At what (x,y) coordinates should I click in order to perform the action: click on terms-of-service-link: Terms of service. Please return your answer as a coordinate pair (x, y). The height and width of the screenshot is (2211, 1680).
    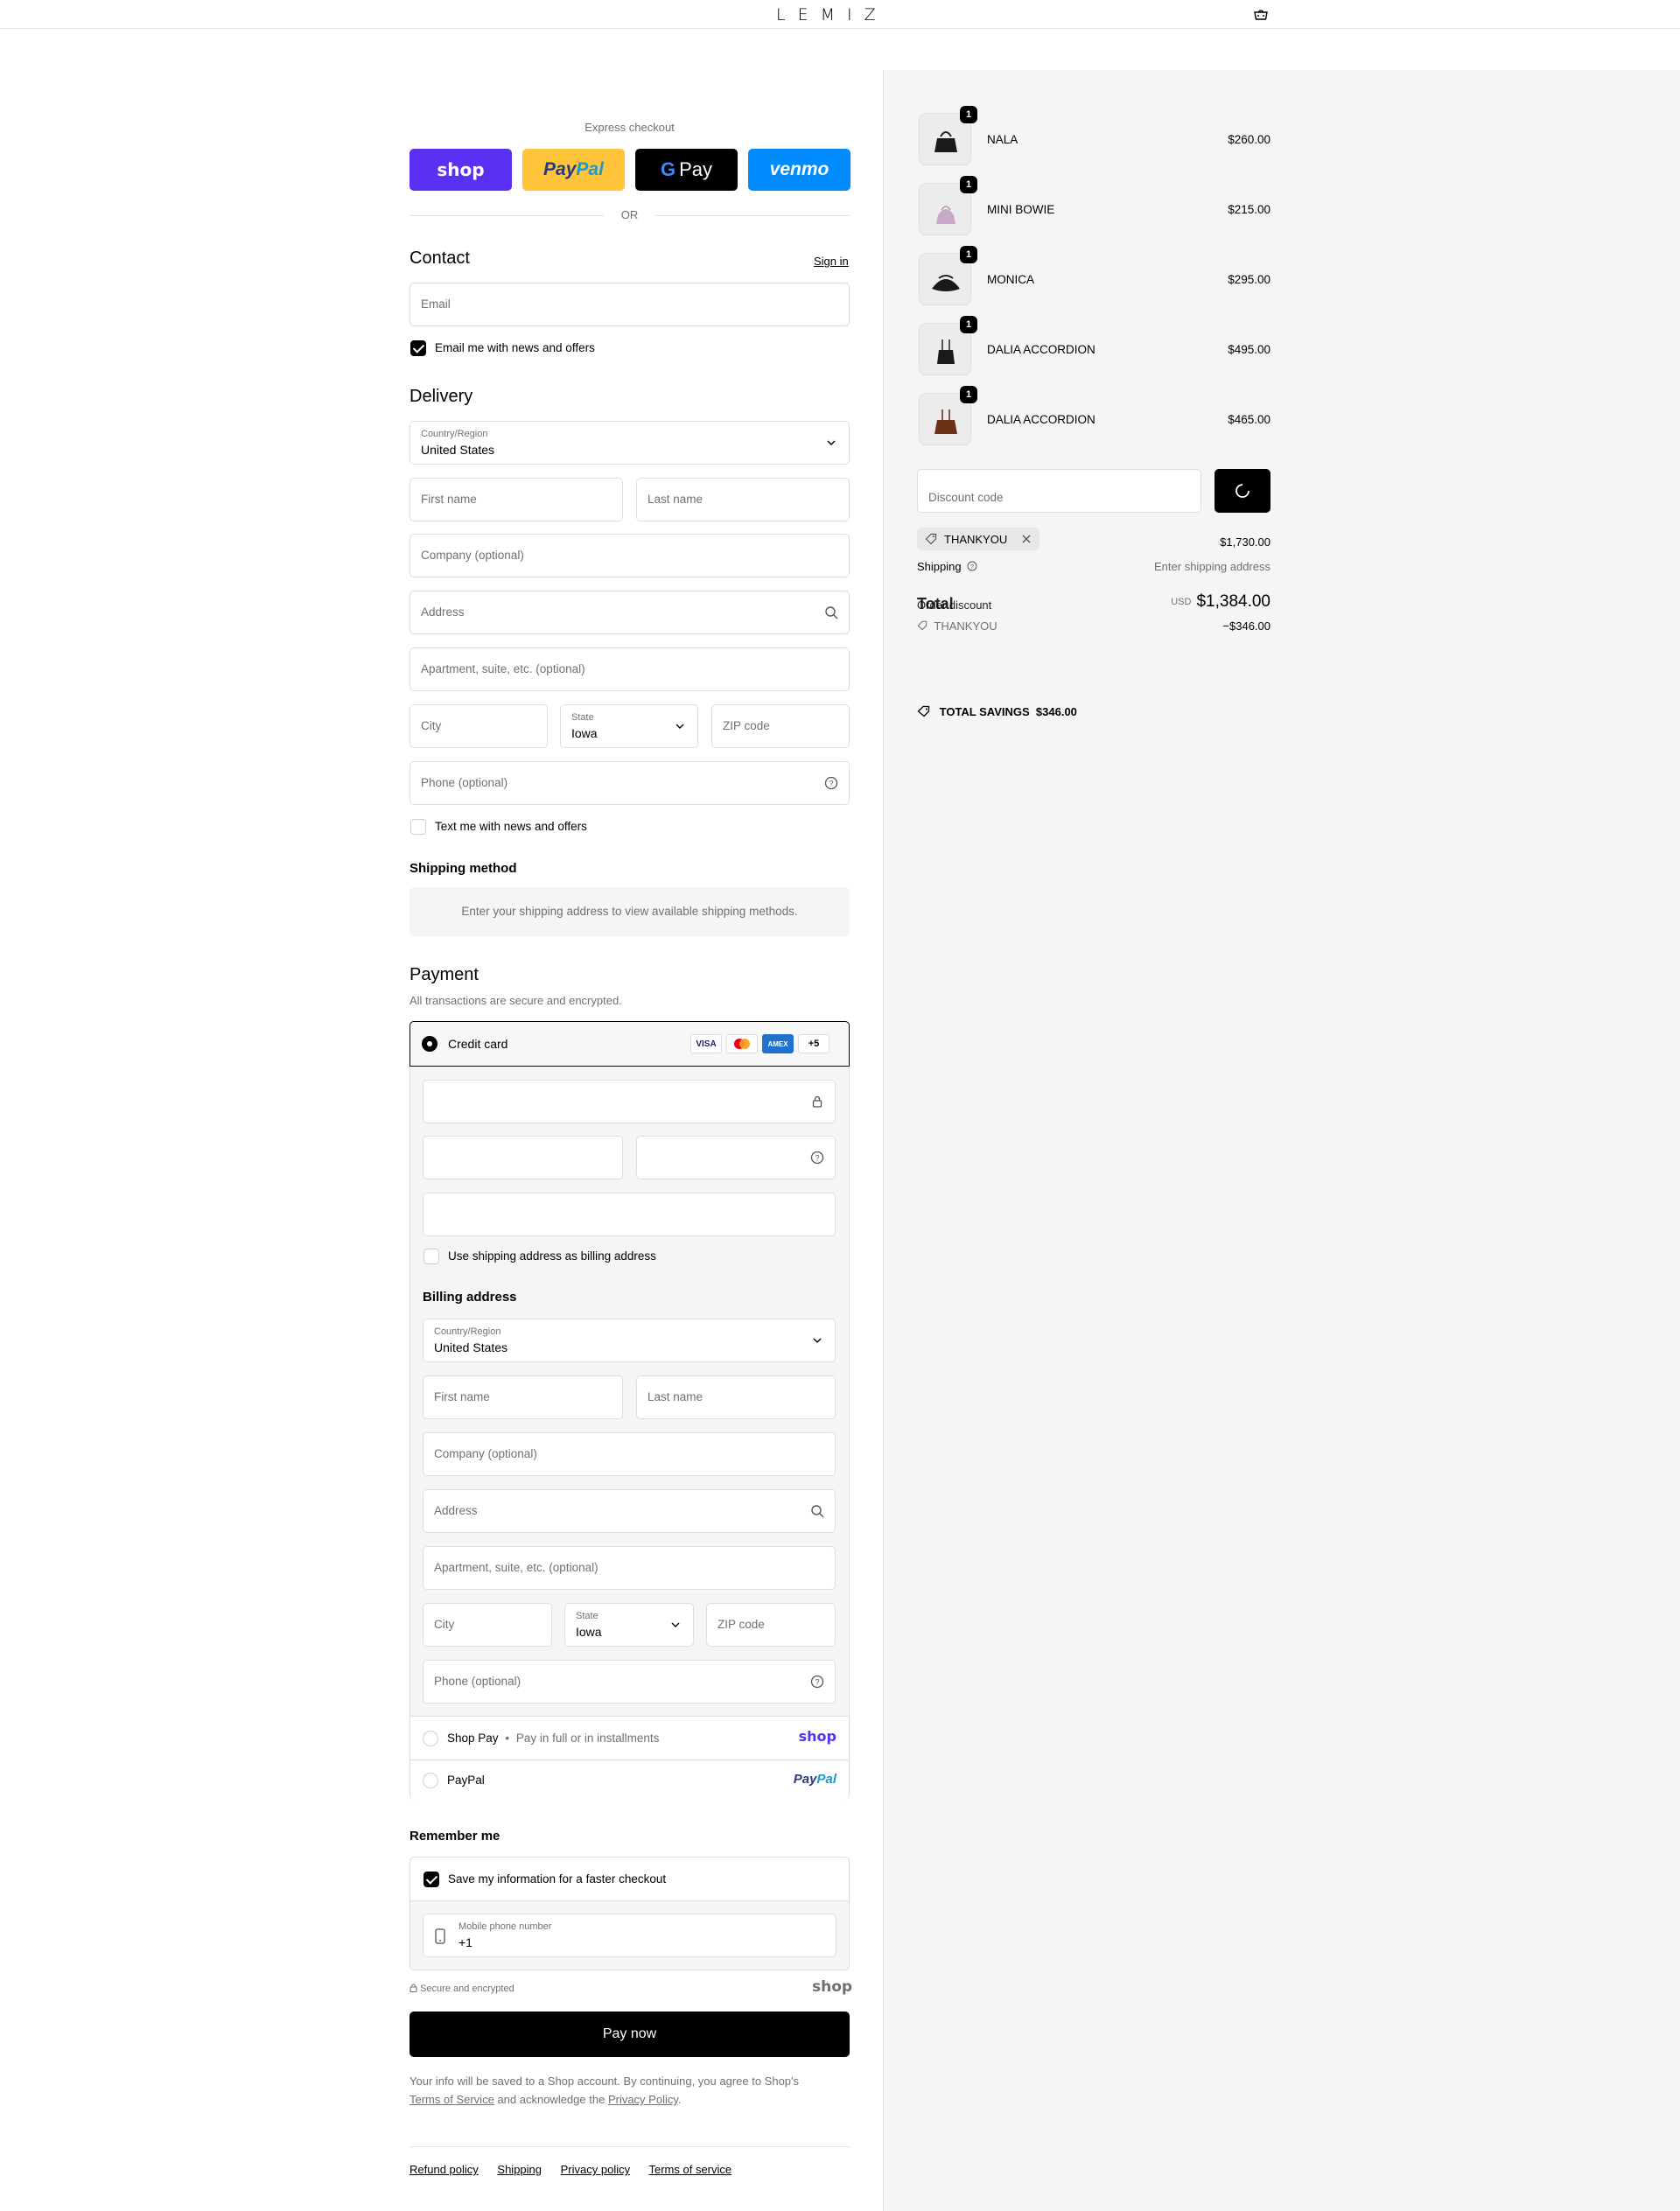
    Looking at the image, I should click on (690, 2169).